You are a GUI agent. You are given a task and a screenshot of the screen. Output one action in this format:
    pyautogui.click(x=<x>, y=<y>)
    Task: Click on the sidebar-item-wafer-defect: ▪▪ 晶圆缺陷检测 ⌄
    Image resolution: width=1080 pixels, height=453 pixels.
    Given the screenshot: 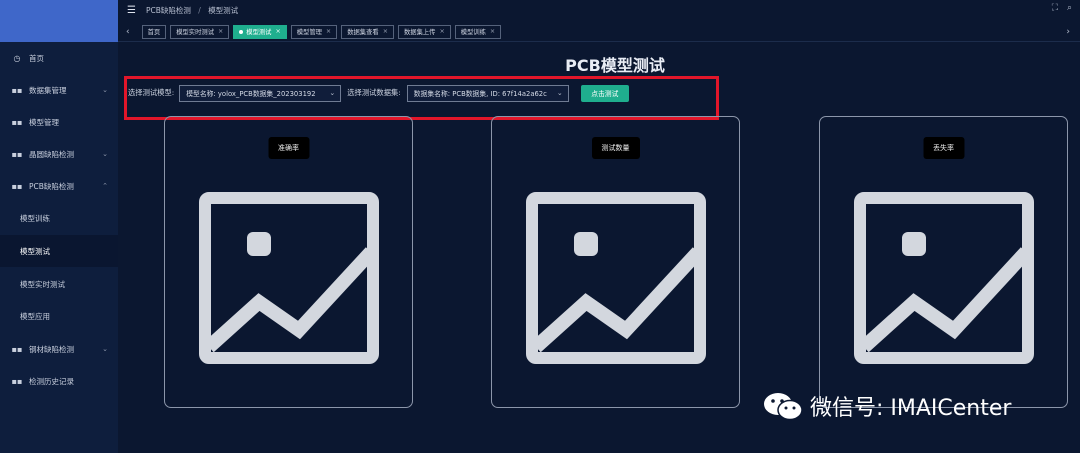 What is the action you would take?
    pyautogui.click(x=59, y=154)
    